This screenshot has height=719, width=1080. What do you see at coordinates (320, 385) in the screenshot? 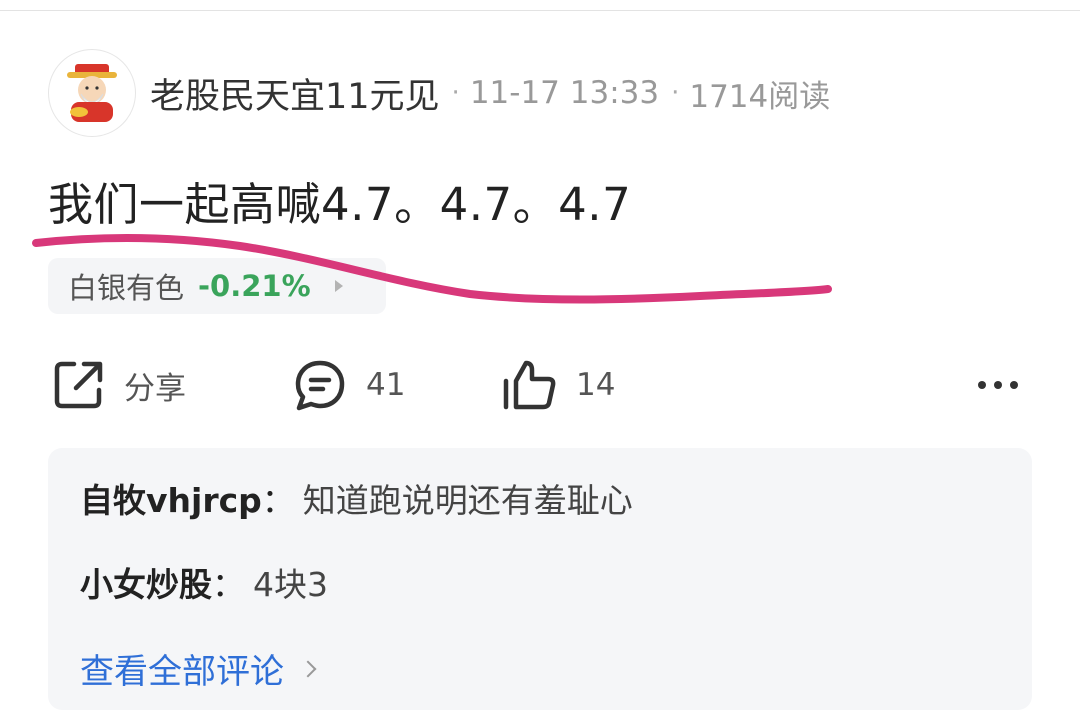
I see `comment-icon` at bounding box center [320, 385].